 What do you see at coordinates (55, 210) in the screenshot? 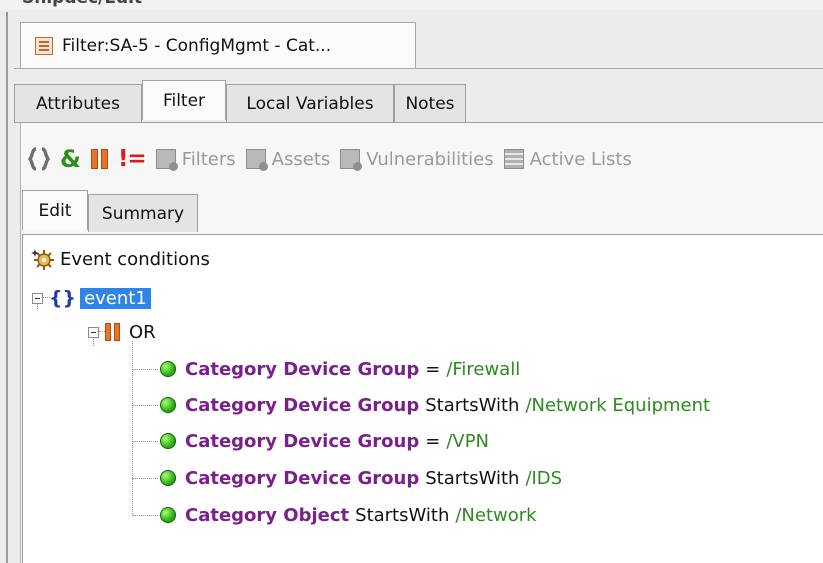
I see `tab-edit: Edit` at bounding box center [55, 210].